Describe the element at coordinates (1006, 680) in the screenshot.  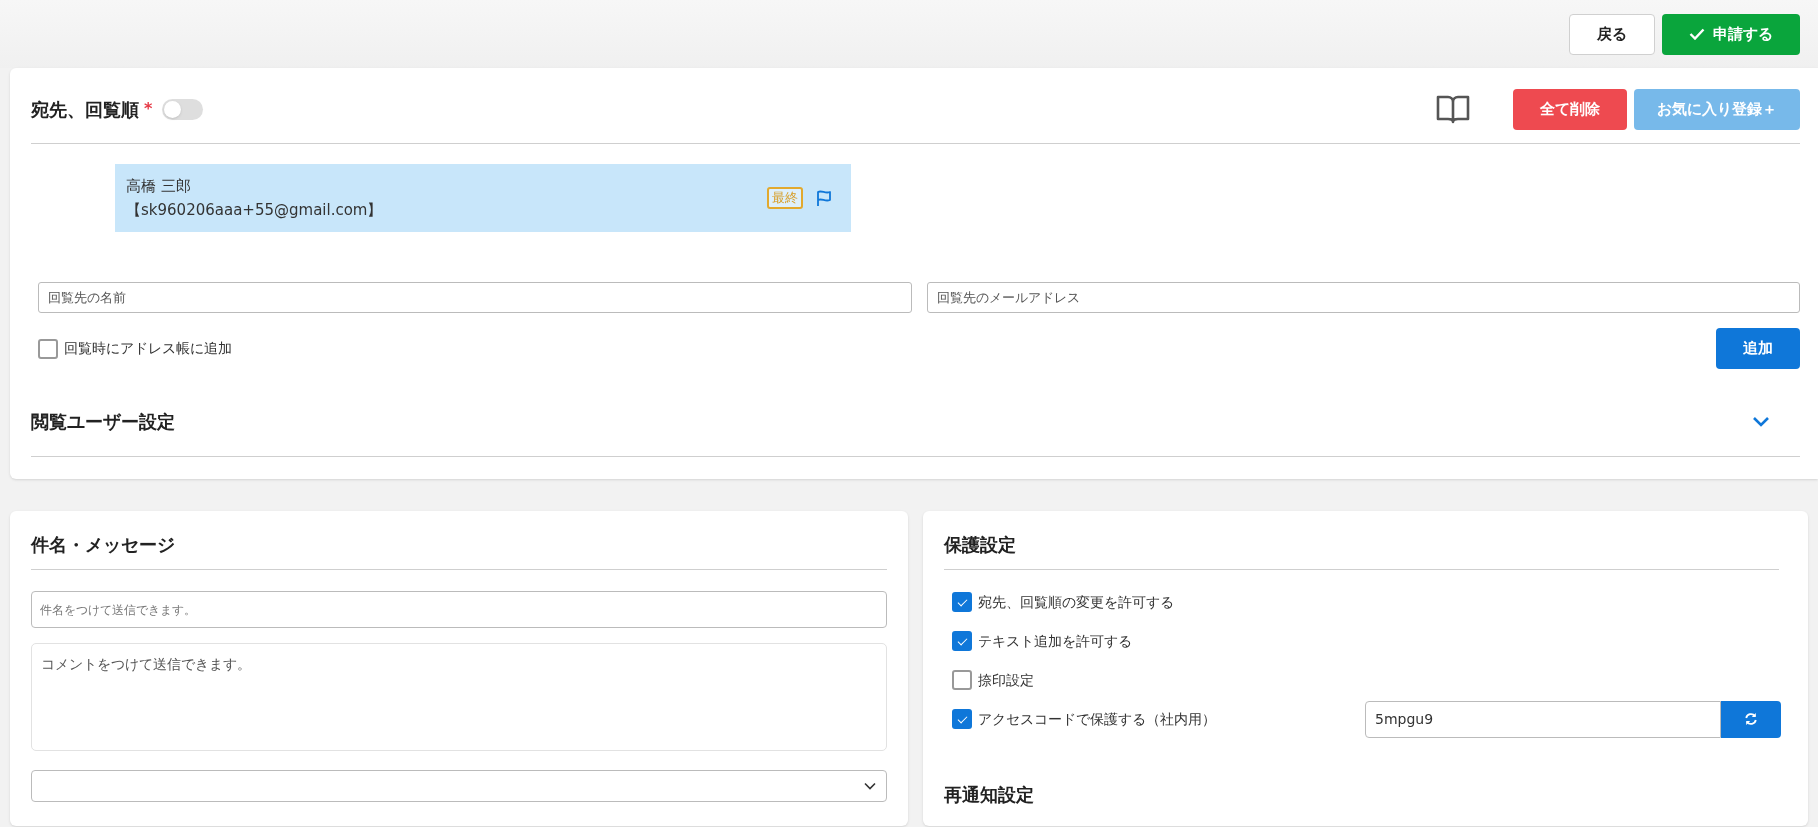
I see `checkbox-label: 捺印設定` at that location.